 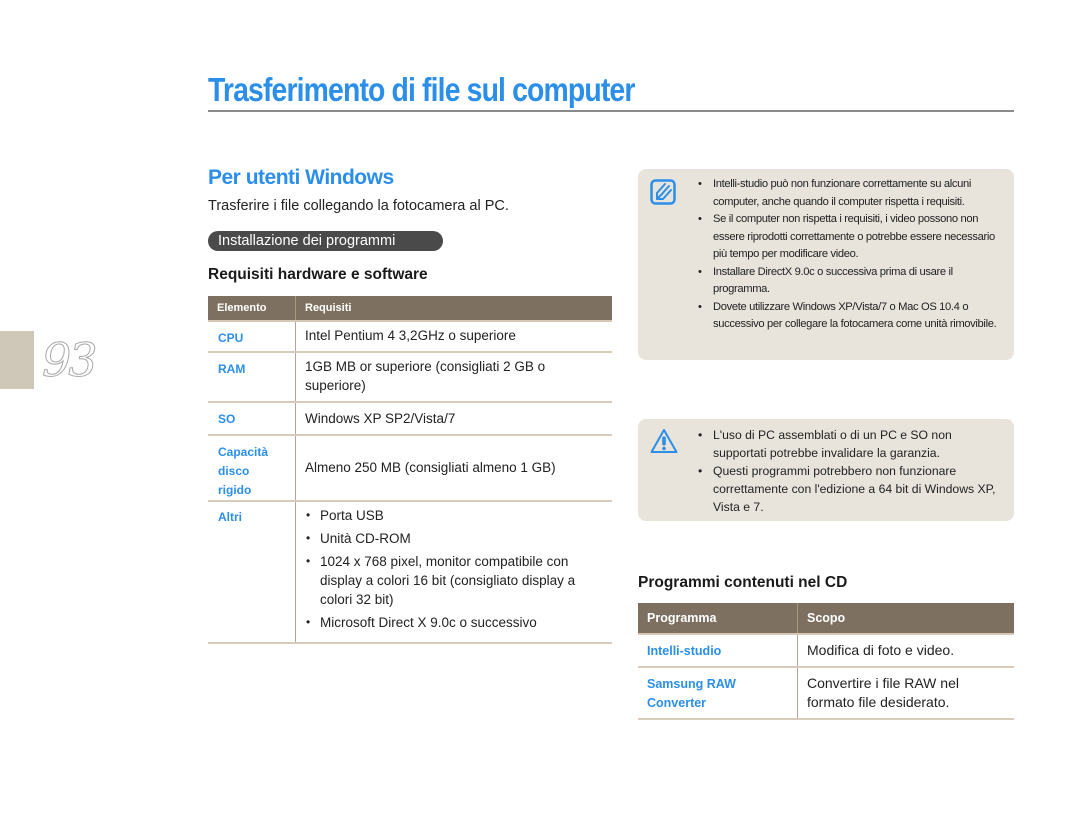 What do you see at coordinates (691, 684) in the screenshot?
I see `program-name-line: Samsung RAW` at bounding box center [691, 684].